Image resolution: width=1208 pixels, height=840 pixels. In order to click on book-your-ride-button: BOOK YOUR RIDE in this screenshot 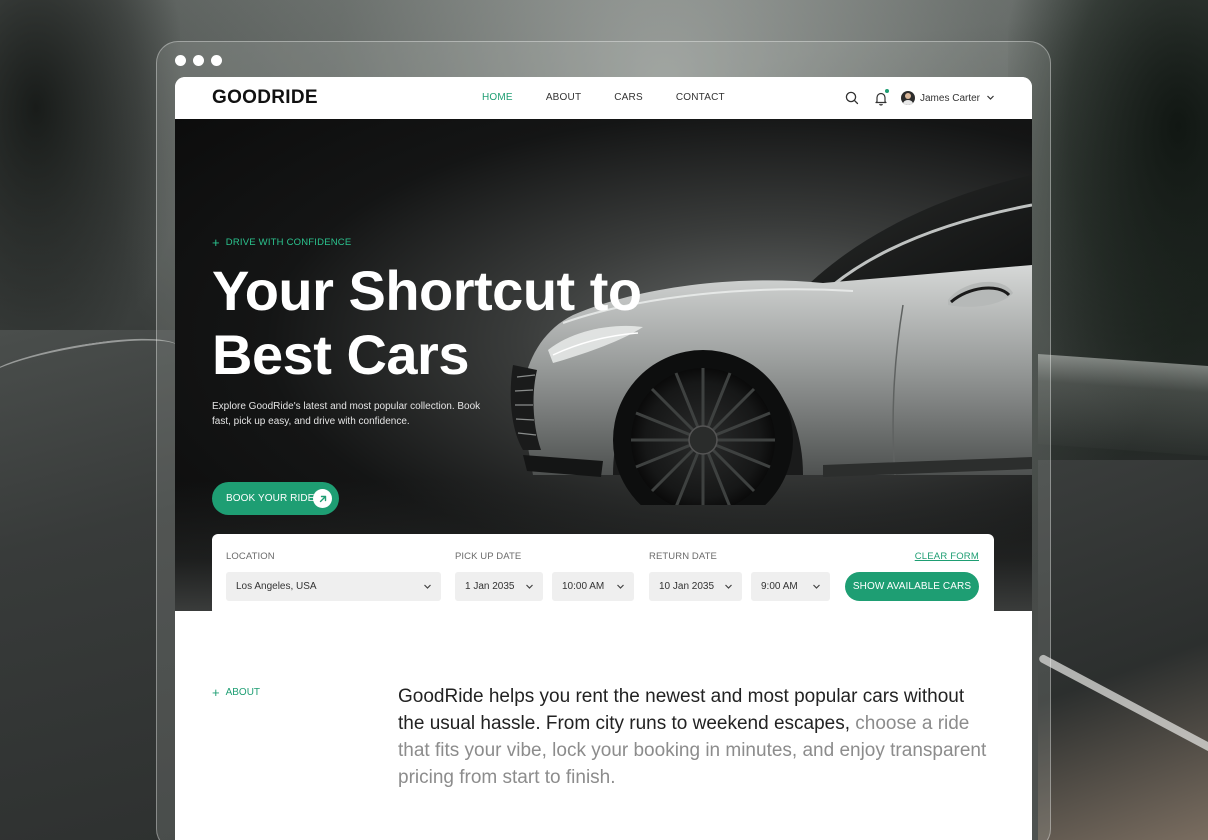, I will do `click(275, 498)`.